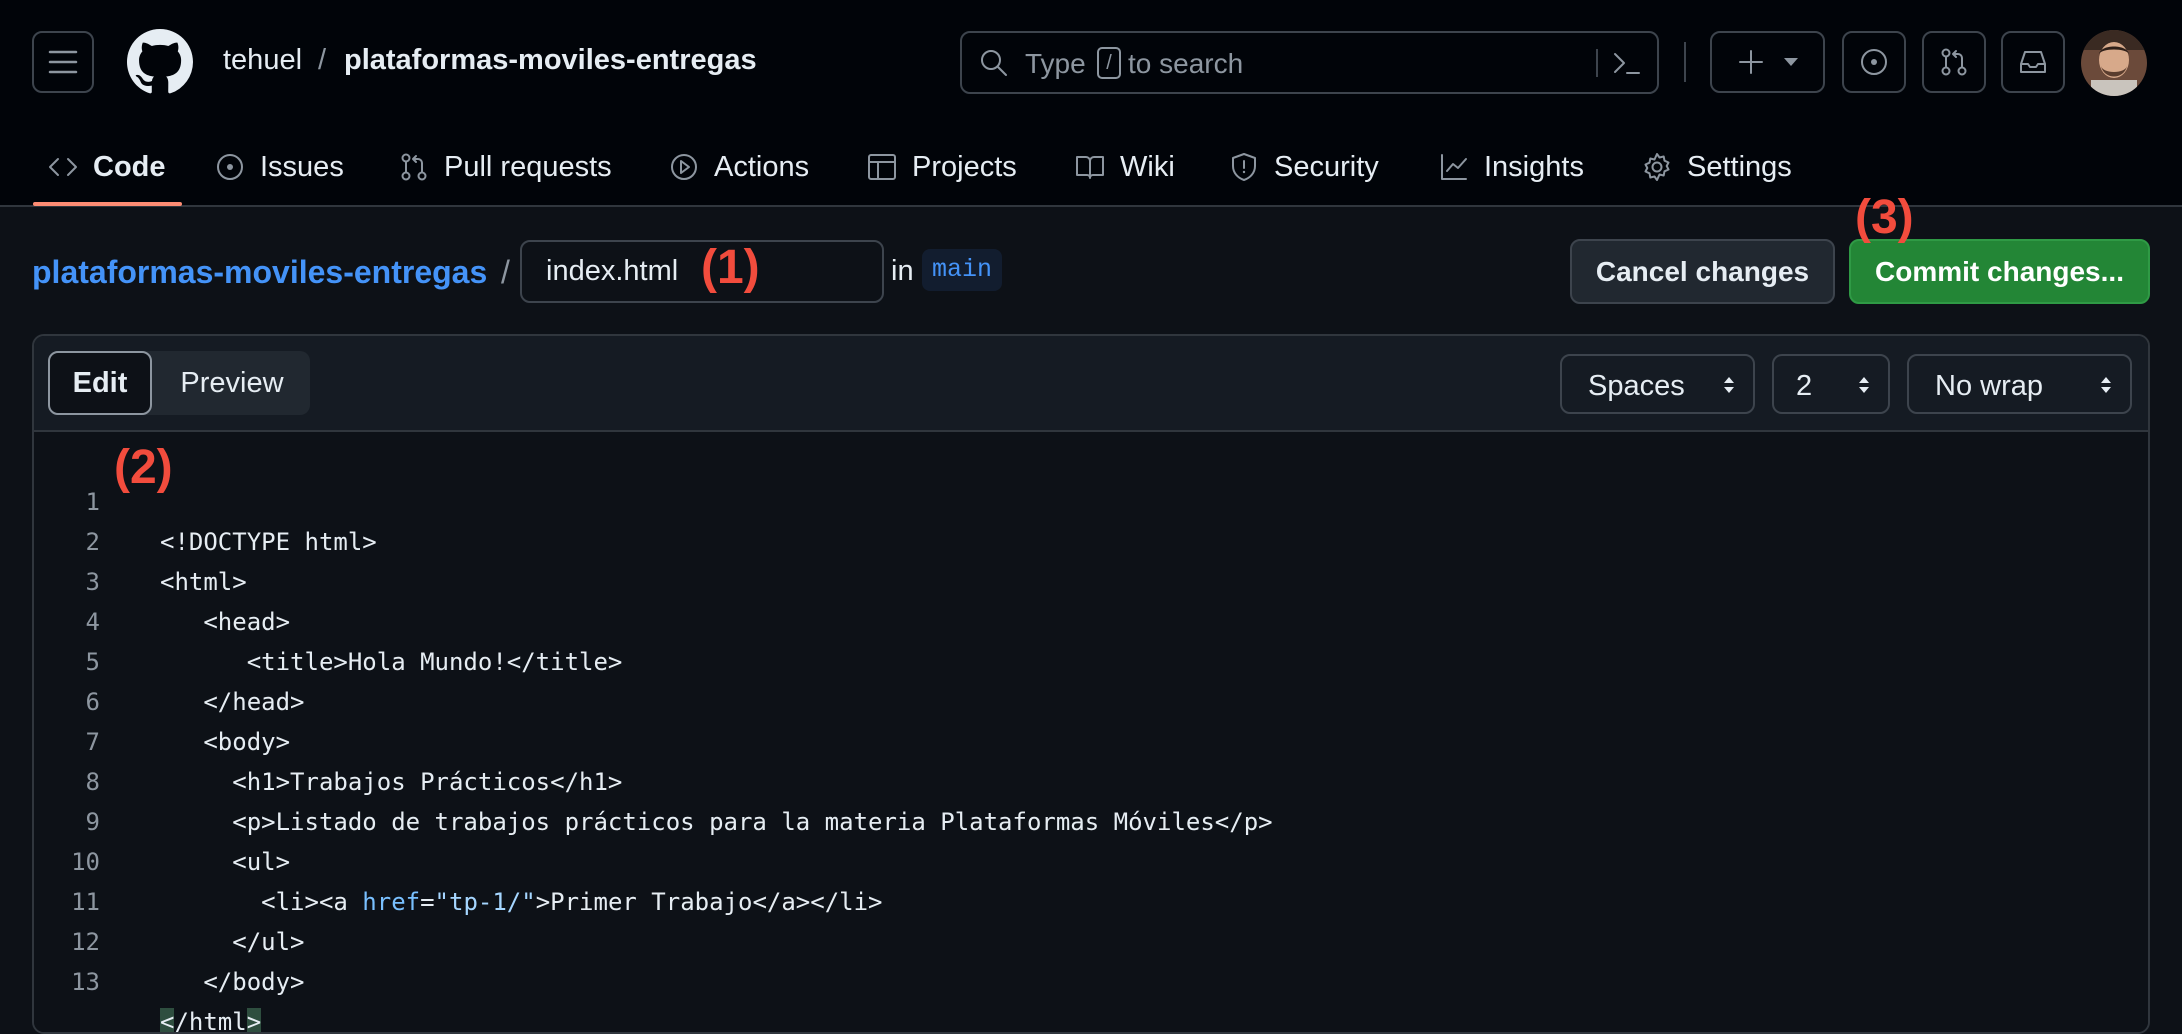 The height and width of the screenshot is (1034, 2182). I want to click on indent-size-value: 2, so click(1804, 386).